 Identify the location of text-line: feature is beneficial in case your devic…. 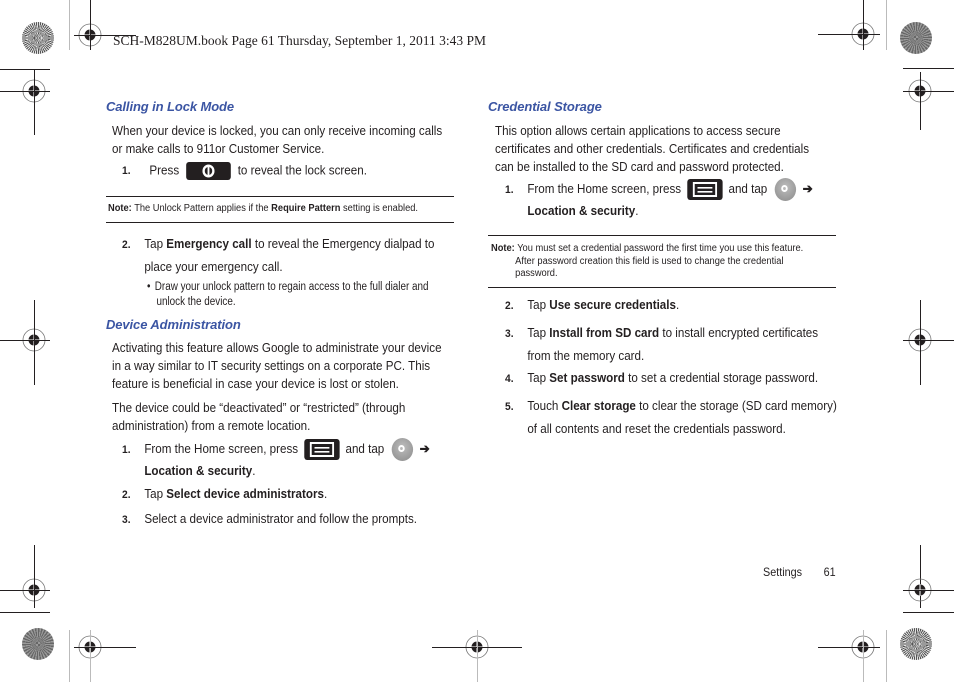
(255, 384).